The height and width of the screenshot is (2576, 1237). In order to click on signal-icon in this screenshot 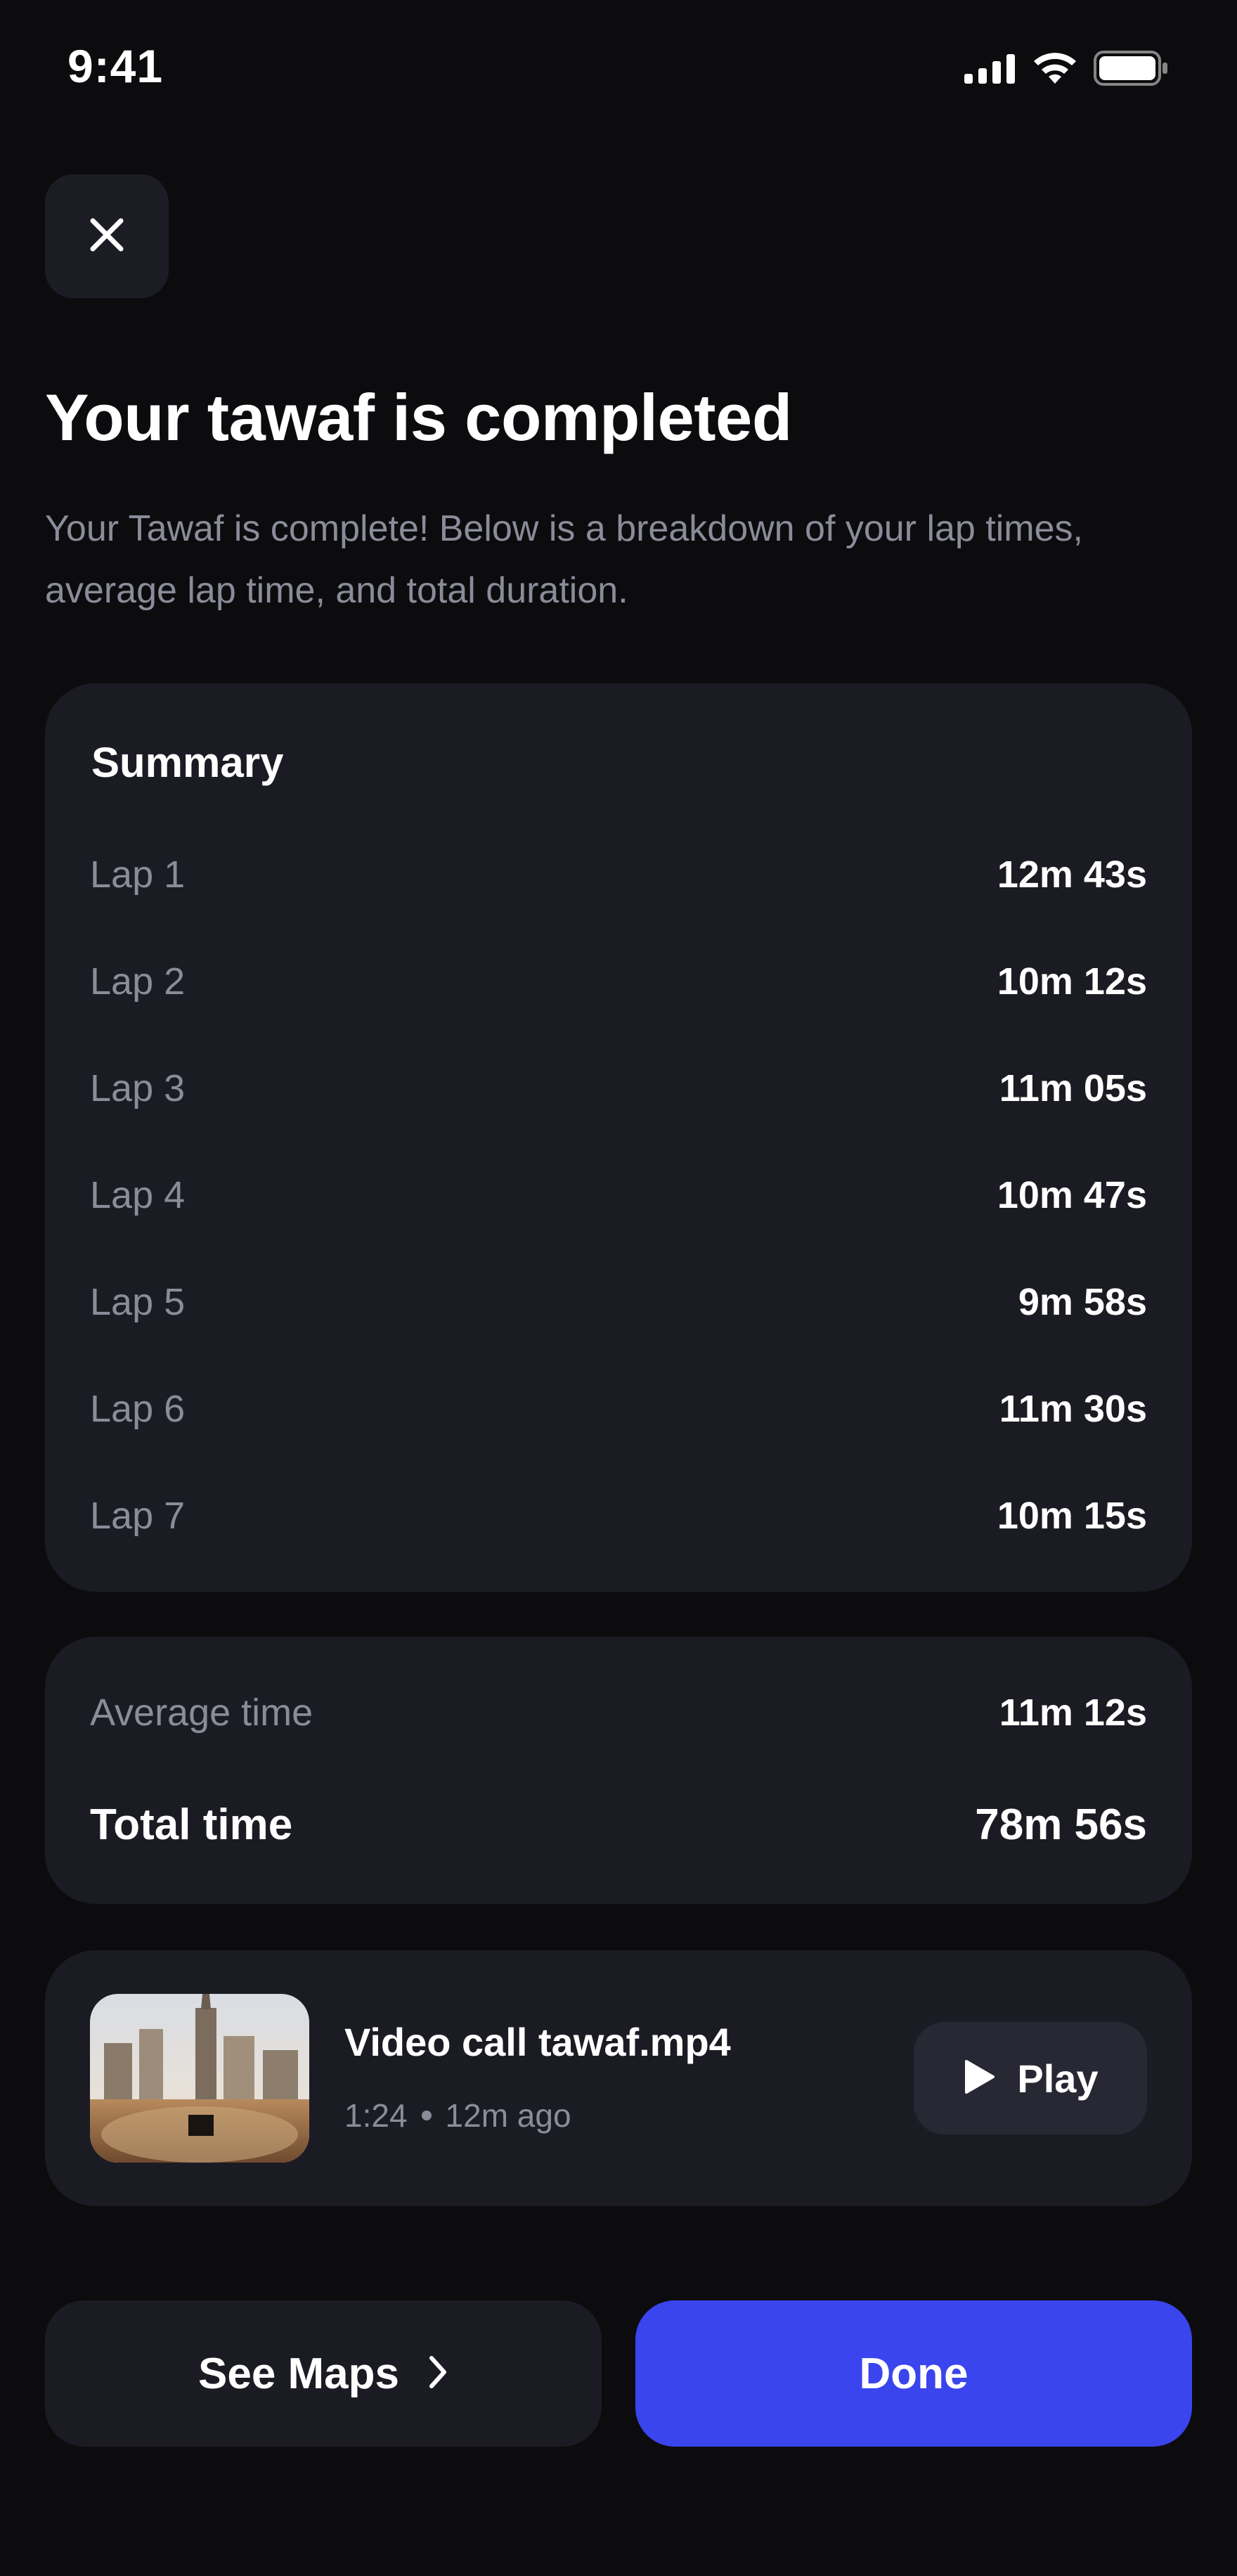, I will do `click(990, 70)`.